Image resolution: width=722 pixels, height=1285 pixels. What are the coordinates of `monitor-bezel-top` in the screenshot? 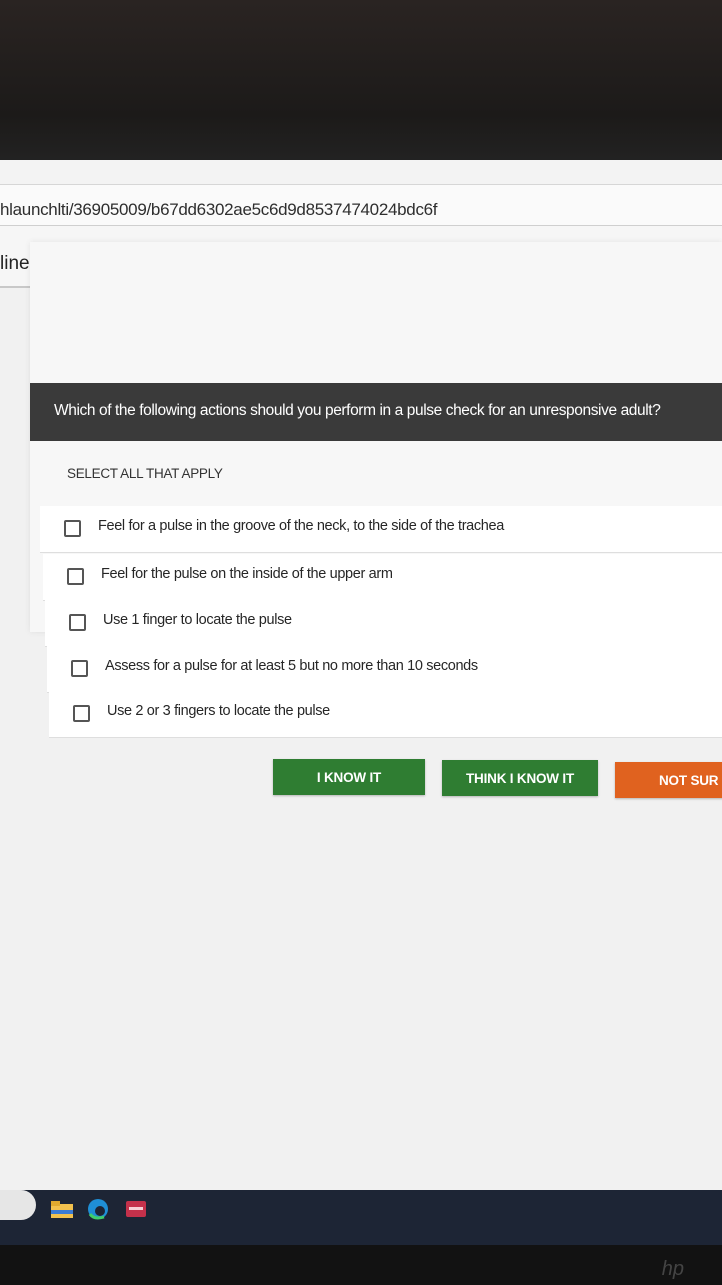 It's located at (361, 82).